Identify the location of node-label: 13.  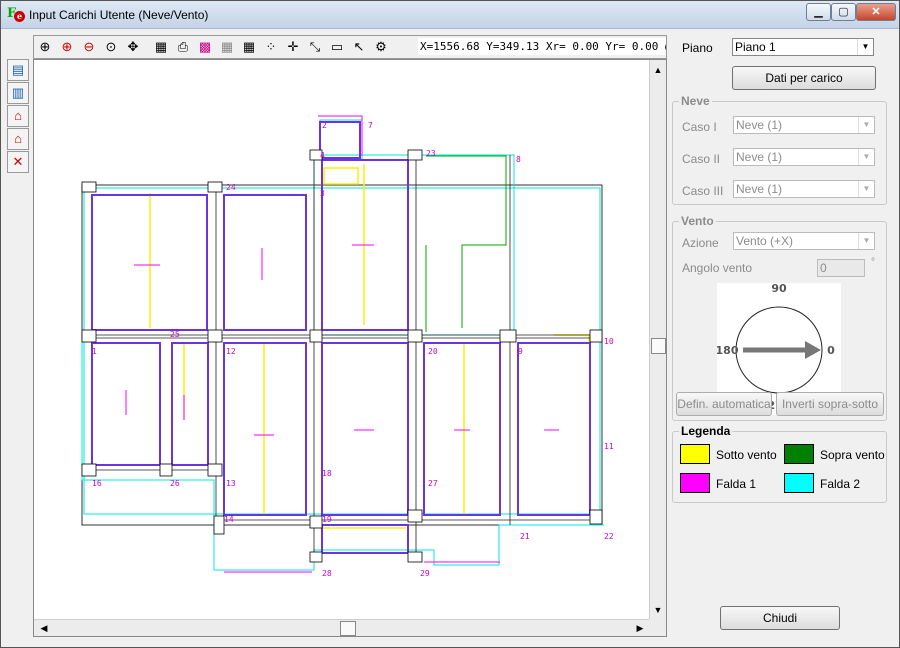
(231, 483).